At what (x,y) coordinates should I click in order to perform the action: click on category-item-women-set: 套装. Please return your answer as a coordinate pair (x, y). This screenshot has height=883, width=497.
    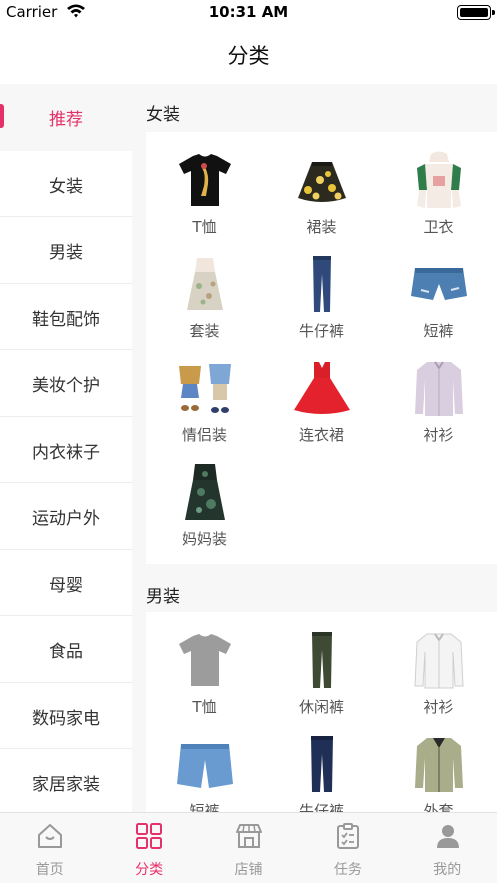
    Looking at the image, I should click on (204, 288).